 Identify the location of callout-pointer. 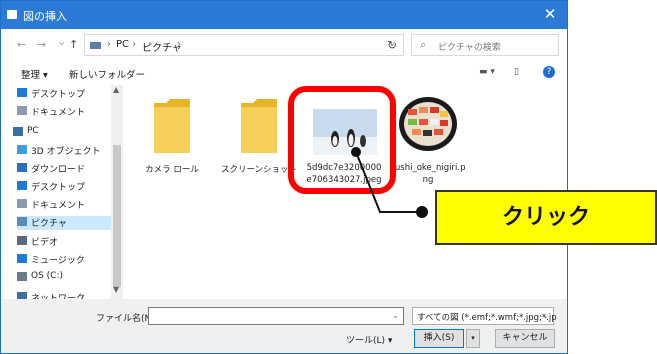
(389, 182).